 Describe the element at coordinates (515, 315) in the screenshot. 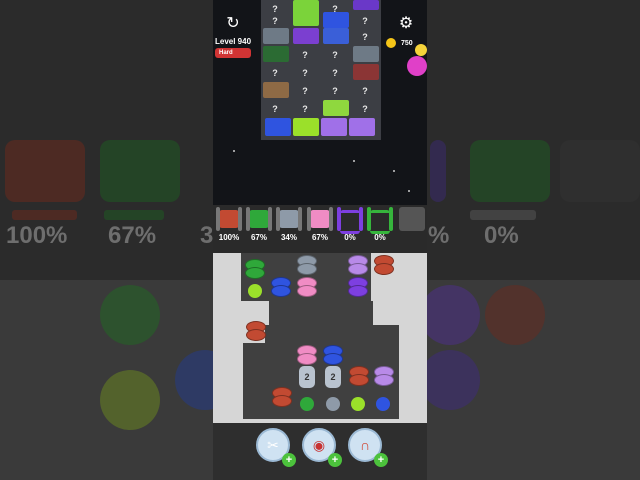

I see `bg-ring-red` at that location.